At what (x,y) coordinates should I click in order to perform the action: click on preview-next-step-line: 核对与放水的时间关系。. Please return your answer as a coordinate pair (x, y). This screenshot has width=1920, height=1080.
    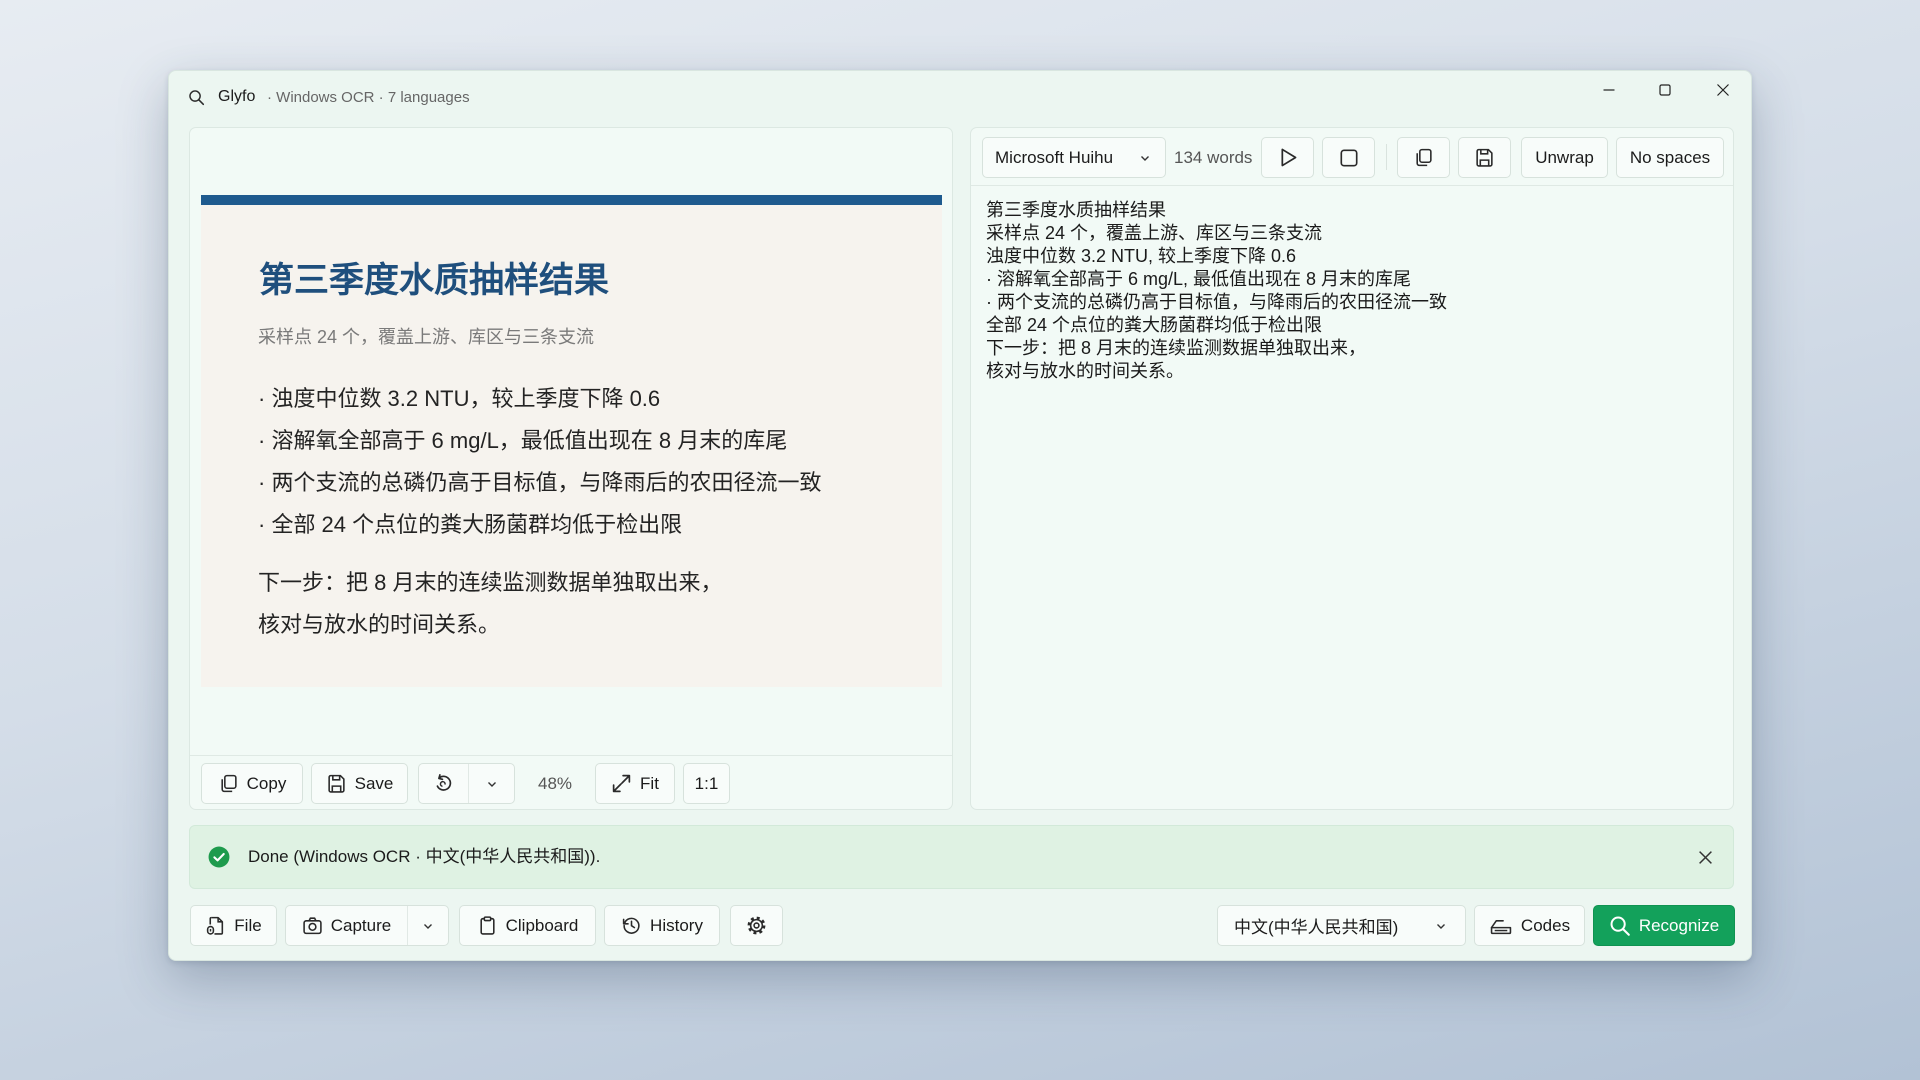
    Looking at the image, I should click on (379, 624).